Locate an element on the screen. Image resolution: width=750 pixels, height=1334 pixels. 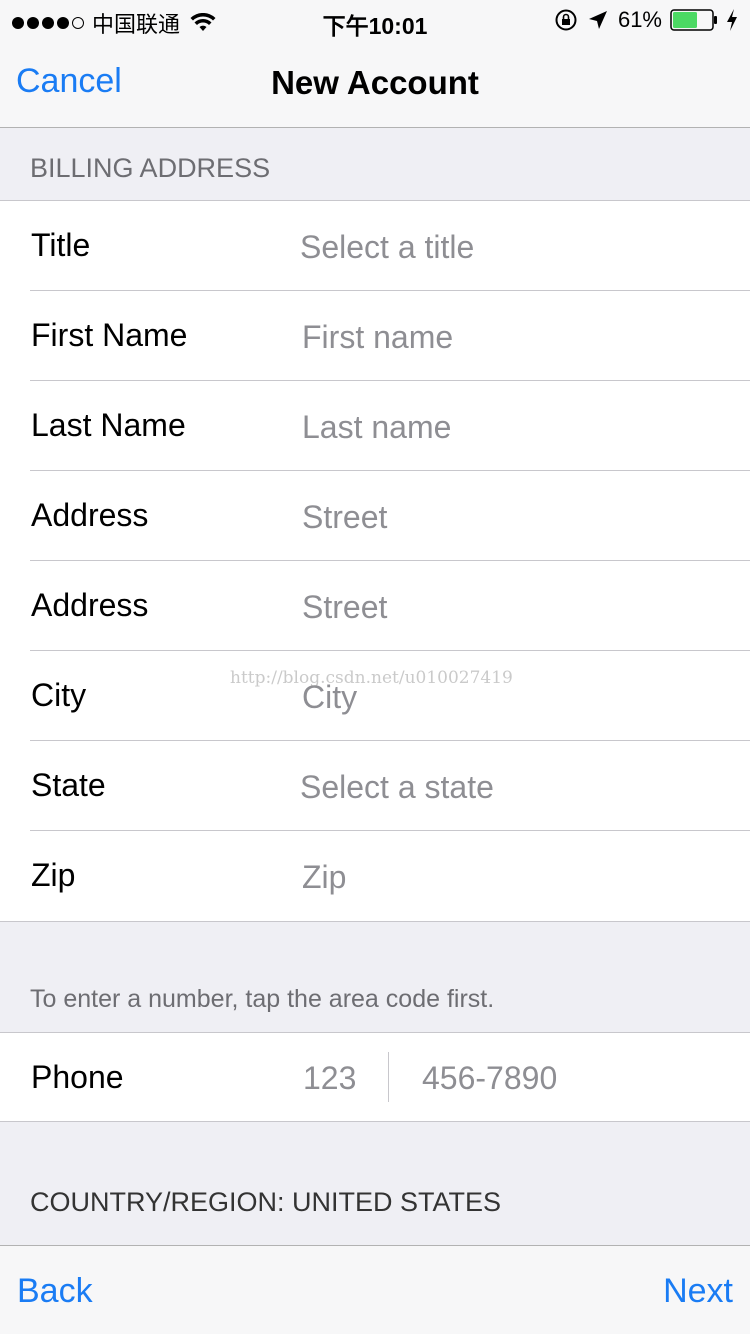
zip-label: Zip is located at coordinates (53, 875).